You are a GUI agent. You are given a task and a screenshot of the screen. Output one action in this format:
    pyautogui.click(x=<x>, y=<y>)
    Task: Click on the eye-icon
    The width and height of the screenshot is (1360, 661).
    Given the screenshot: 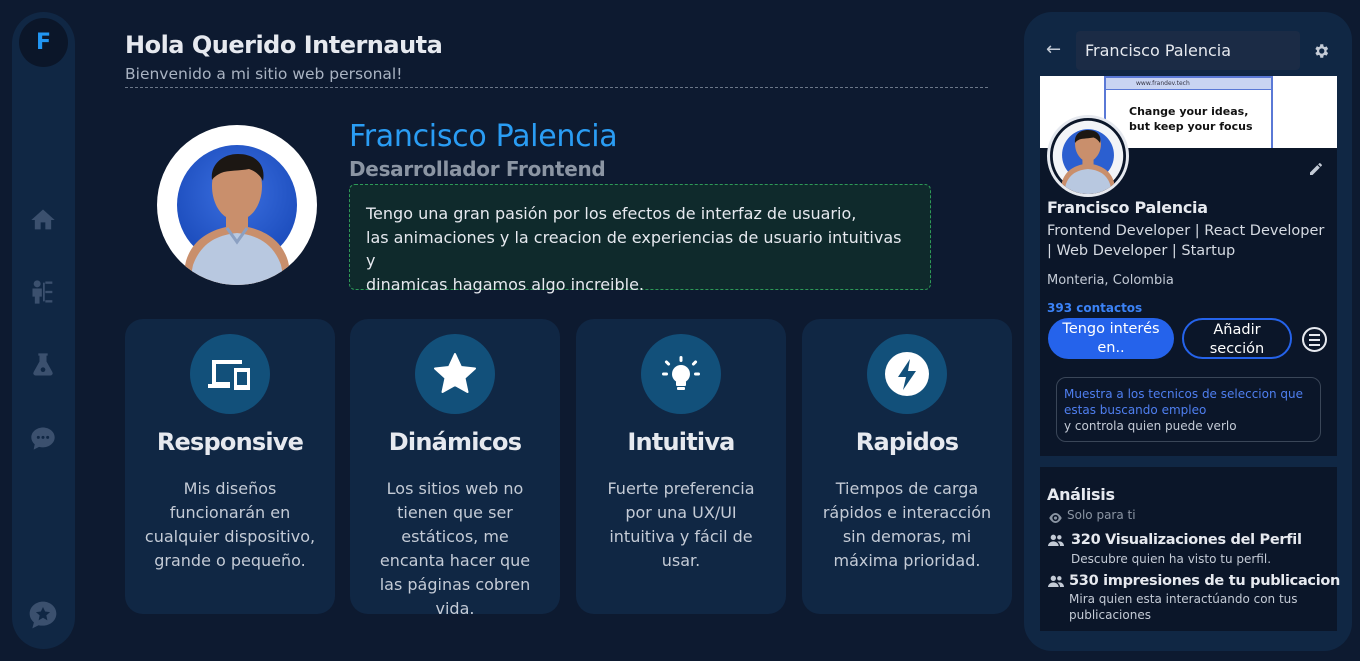 What is the action you would take?
    pyautogui.click(x=1055, y=516)
    